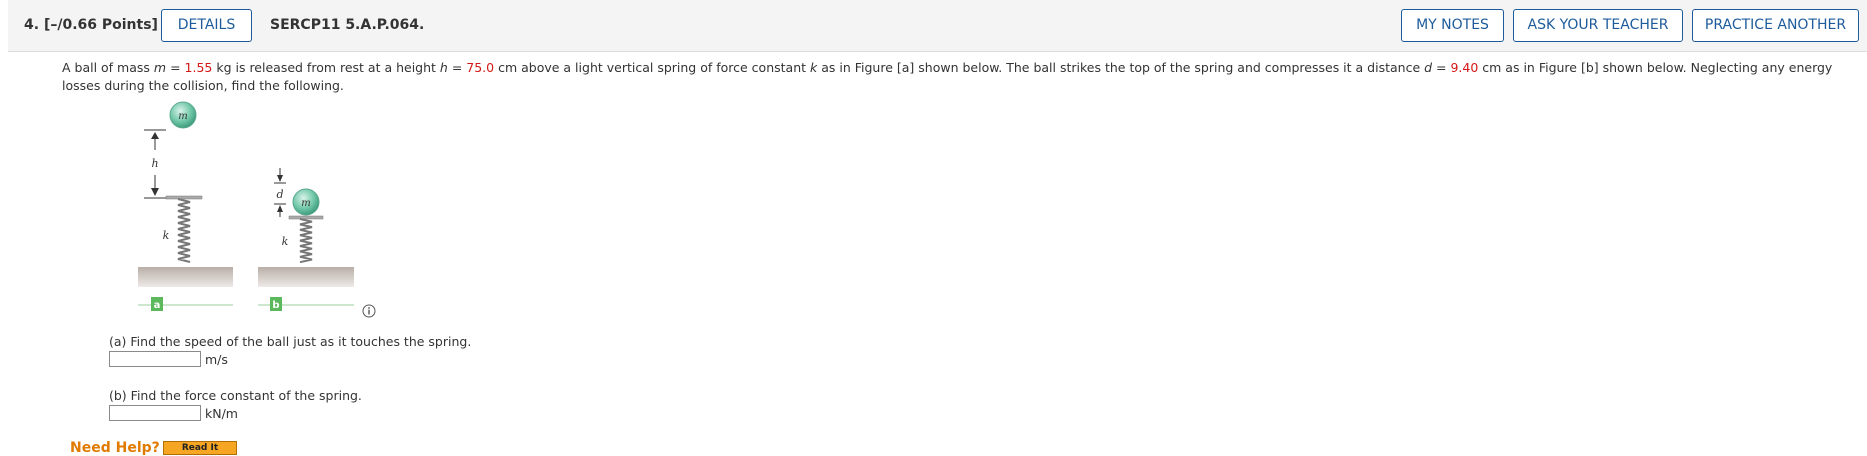  I want to click on figure-a: m h k a, so click(185, 206).